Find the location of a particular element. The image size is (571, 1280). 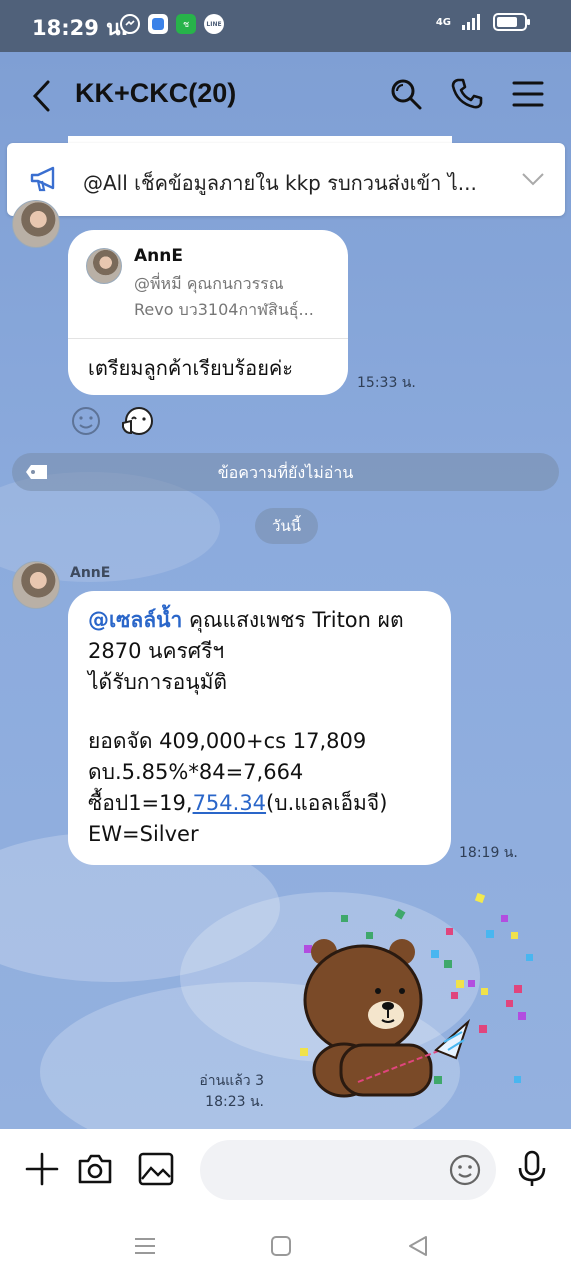

file-icon is located at coordinates (158, 24).